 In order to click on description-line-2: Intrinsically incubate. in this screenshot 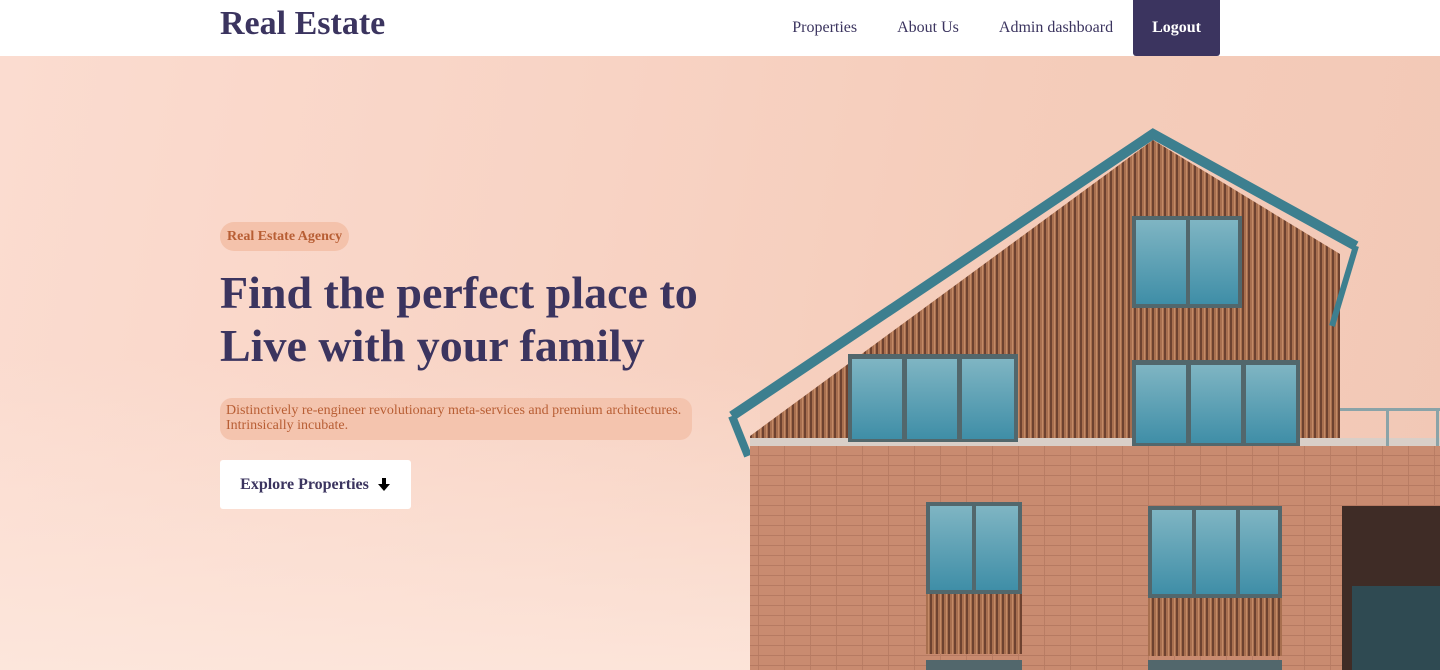, I will do `click(287, 425)`.